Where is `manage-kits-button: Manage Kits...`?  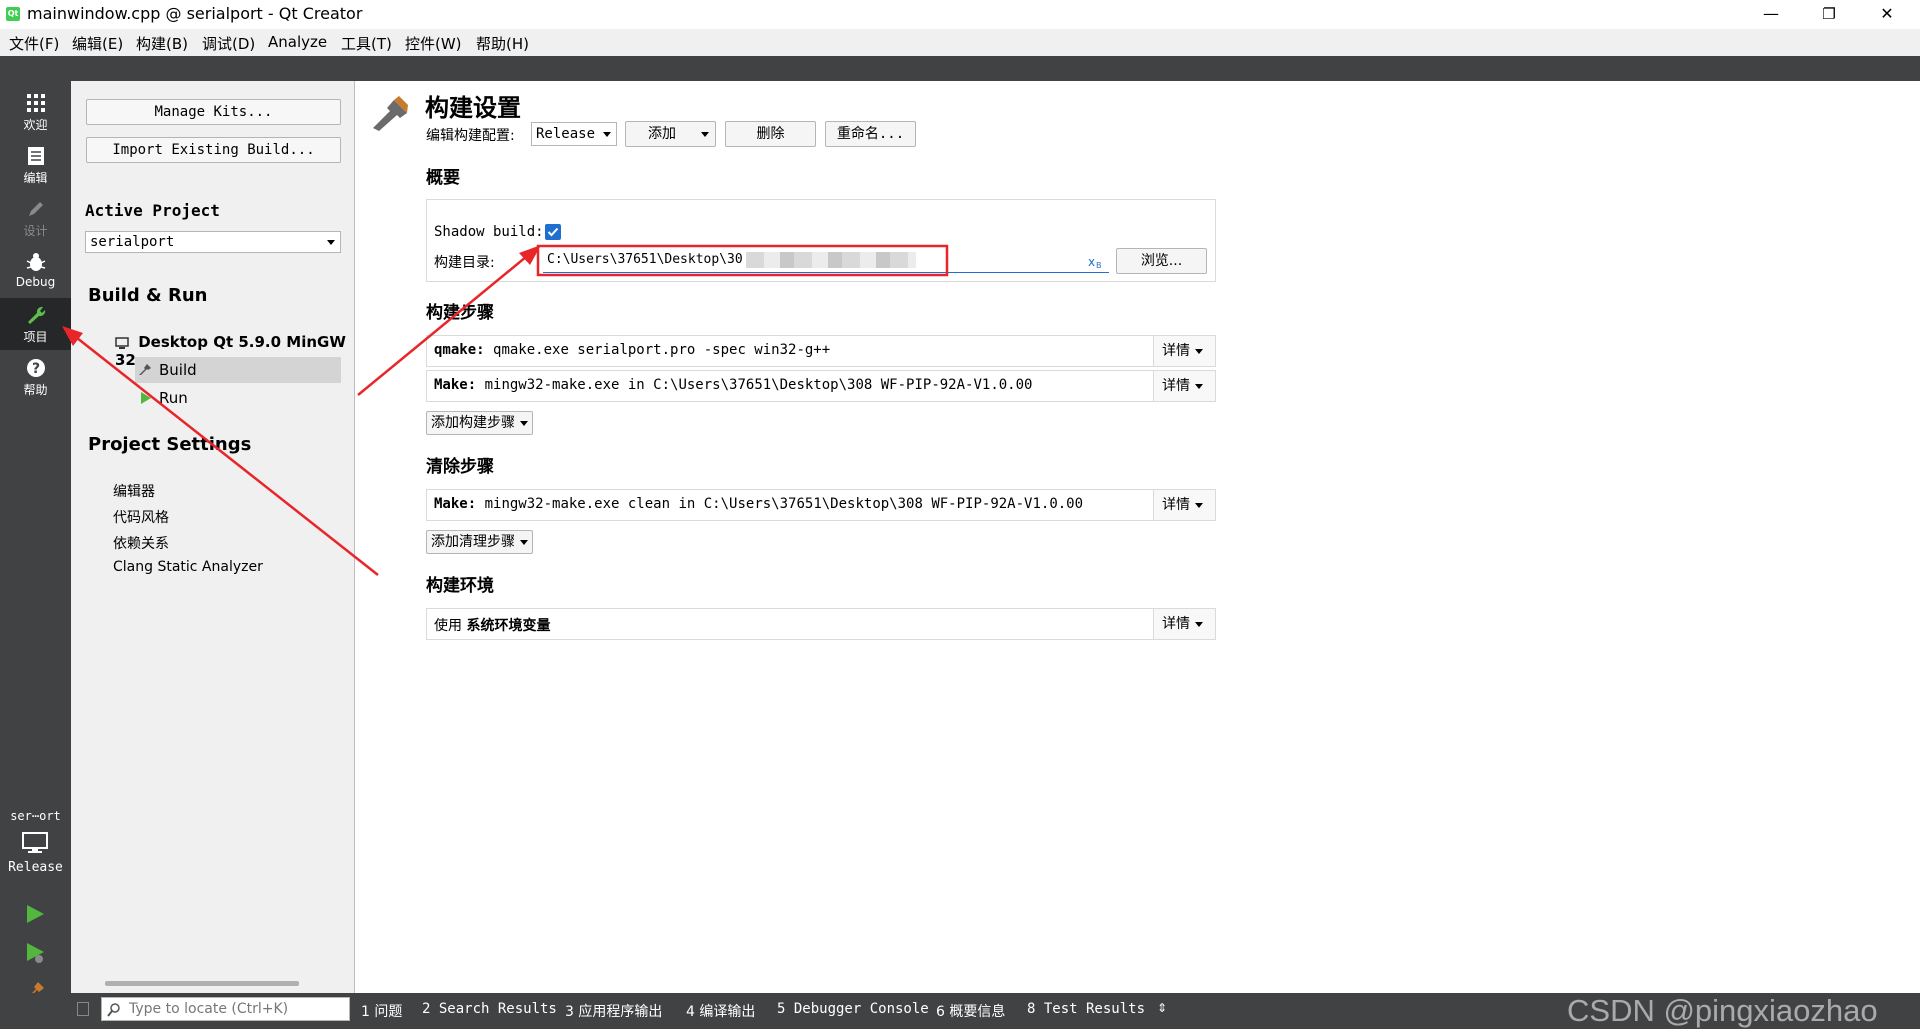 manage-kits-button: Manage Kits... is located at coordinates (213, 112).